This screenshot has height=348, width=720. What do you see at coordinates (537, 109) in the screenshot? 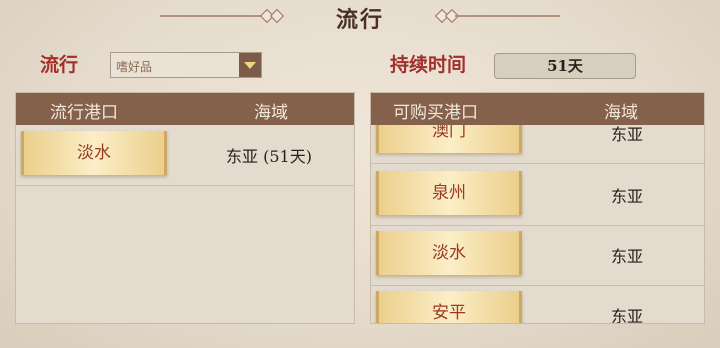
I see `panel-header: 可购买港口 海域` at bounding box center [537, 109].